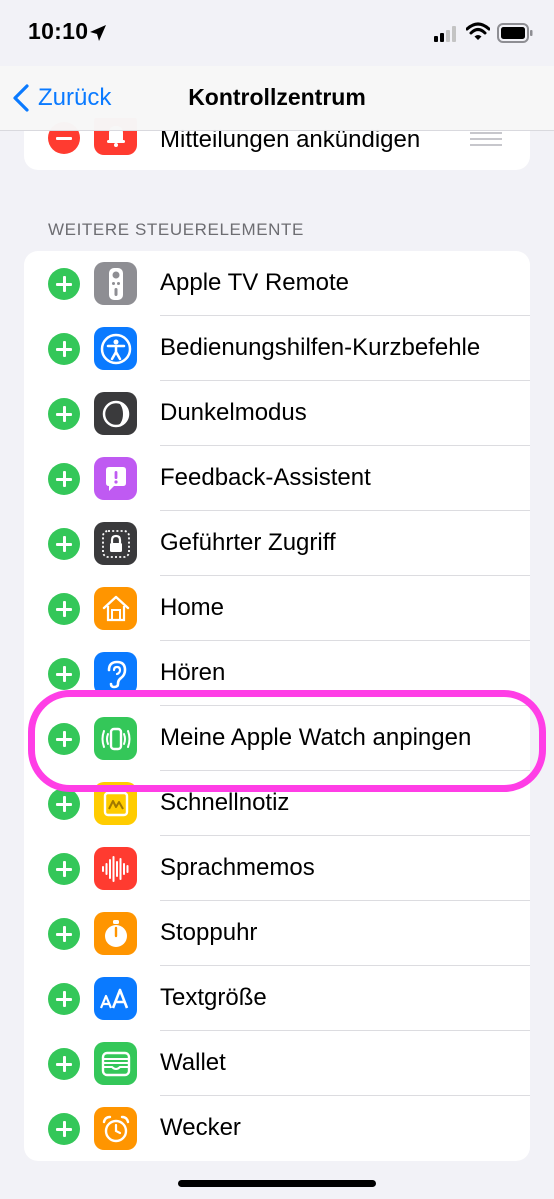 The width and height of the screenshot is (554, 1199). Describe the element at coordinates (115, 1063) in the screenshot. I see `wallet-icon` at that location.